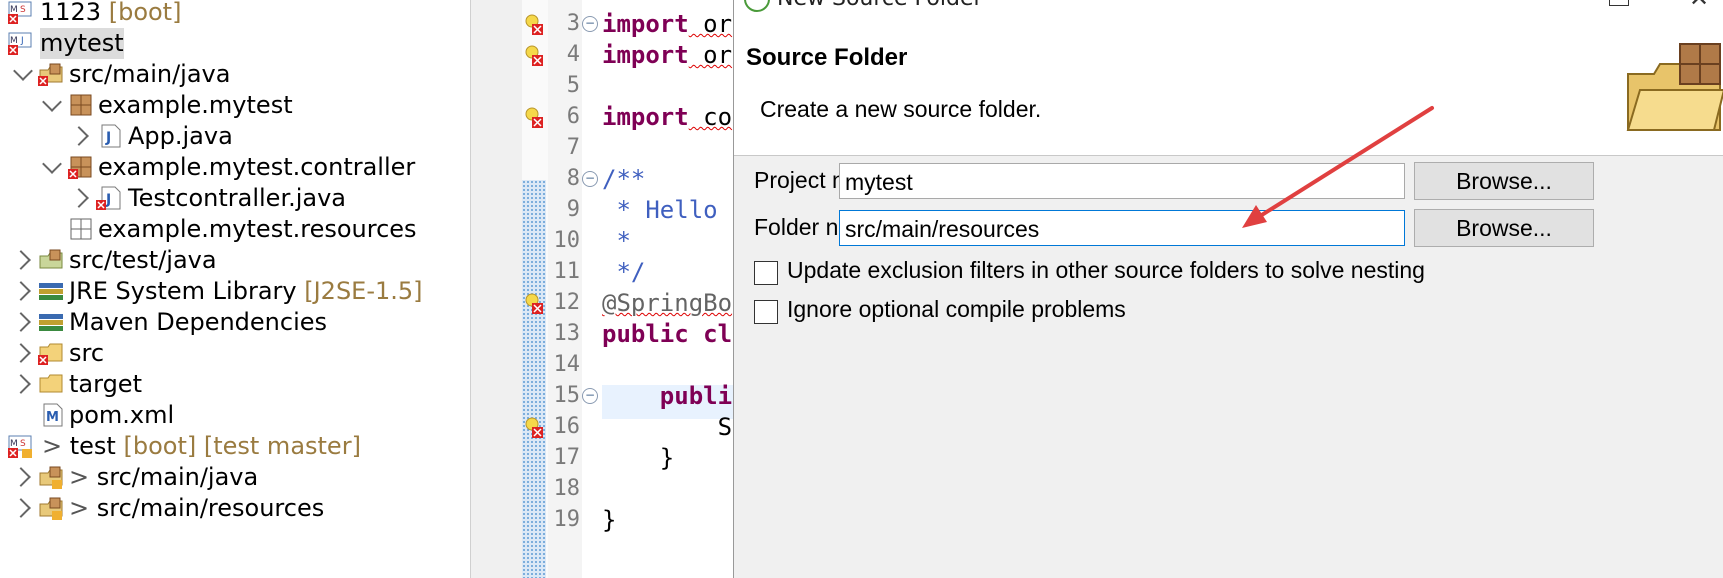  I want to click on tree-item-label: JRE System Library, so click(183, 291).